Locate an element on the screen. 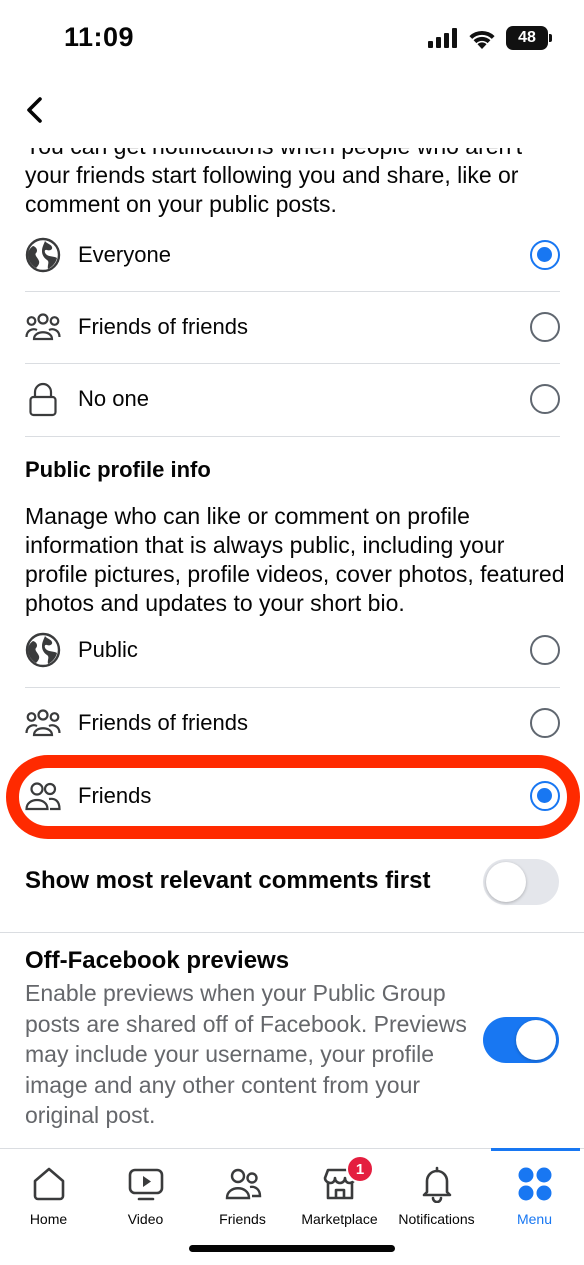 This screenshot has width=584, height=1265. tab-menu: Menu is located at coordinates (534, 1194).